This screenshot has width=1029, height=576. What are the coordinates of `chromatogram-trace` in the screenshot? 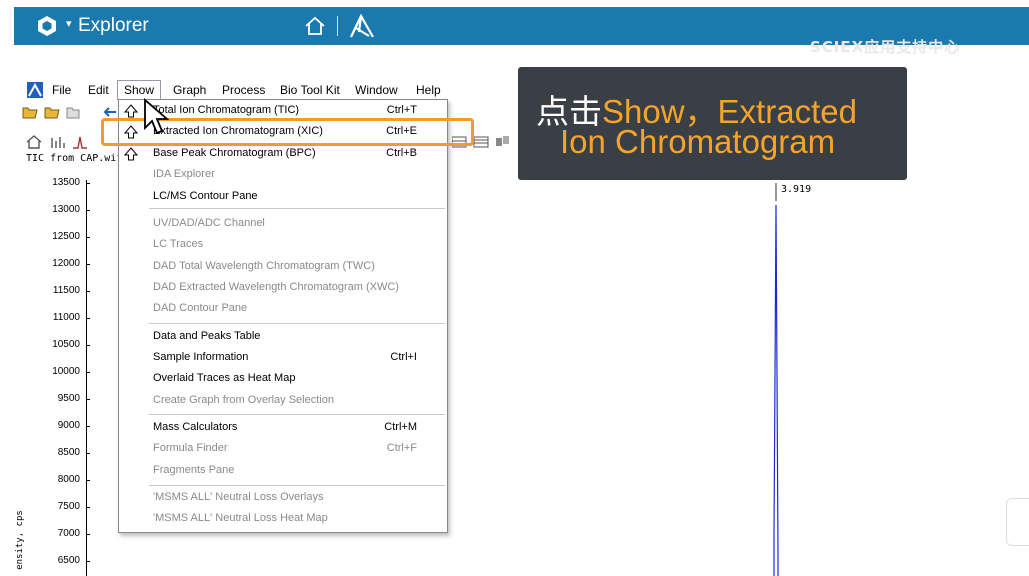 It's located at (776, 379).